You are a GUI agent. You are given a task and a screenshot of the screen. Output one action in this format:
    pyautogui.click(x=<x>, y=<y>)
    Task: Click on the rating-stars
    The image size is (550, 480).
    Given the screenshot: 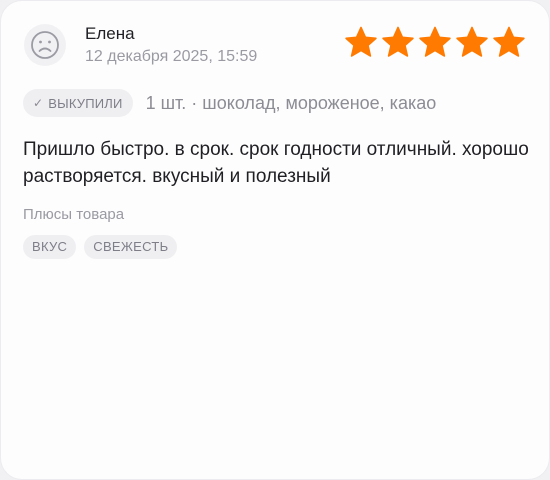 What is the action you would take?
    pyautogui.click(x=435, y=42)
    